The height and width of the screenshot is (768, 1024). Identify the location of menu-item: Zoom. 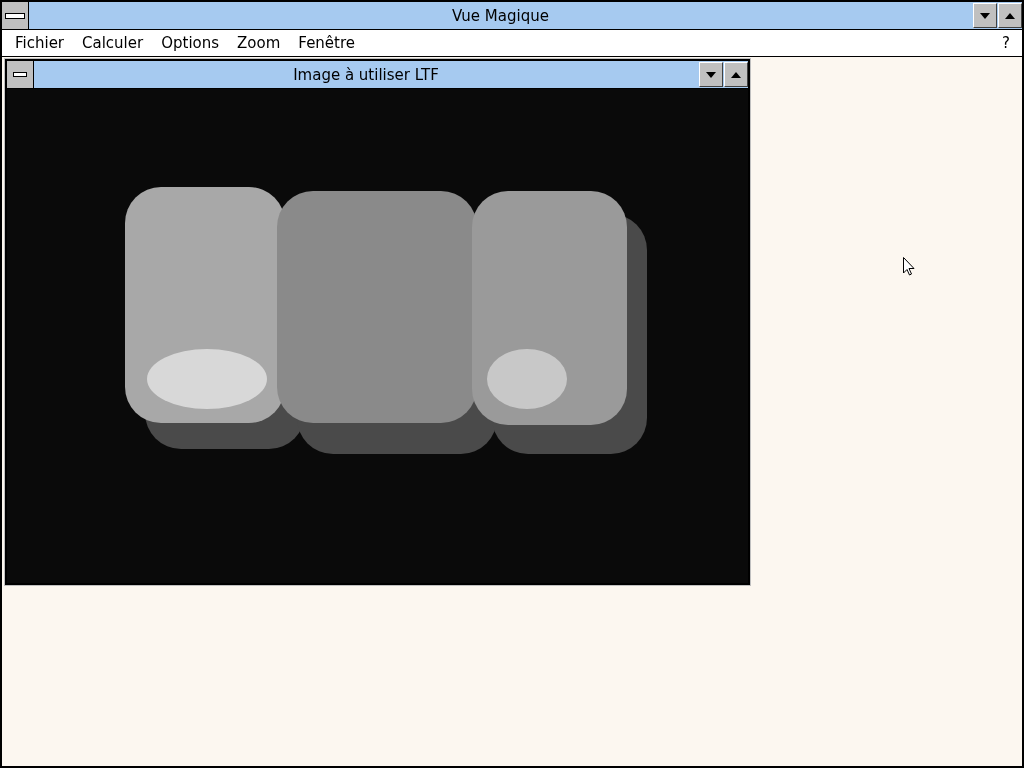
(261, 43).